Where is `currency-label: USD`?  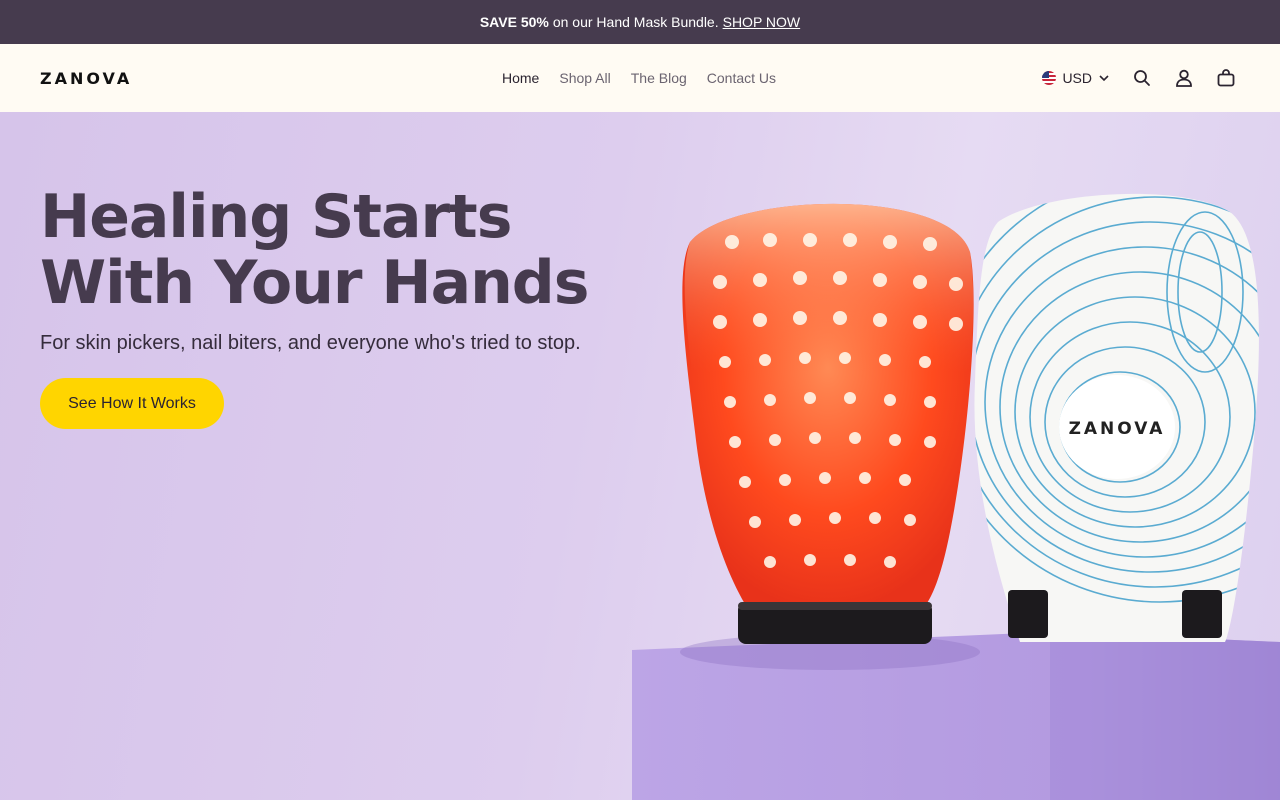
currency-label: USD is located at coordinates (1077, 78).